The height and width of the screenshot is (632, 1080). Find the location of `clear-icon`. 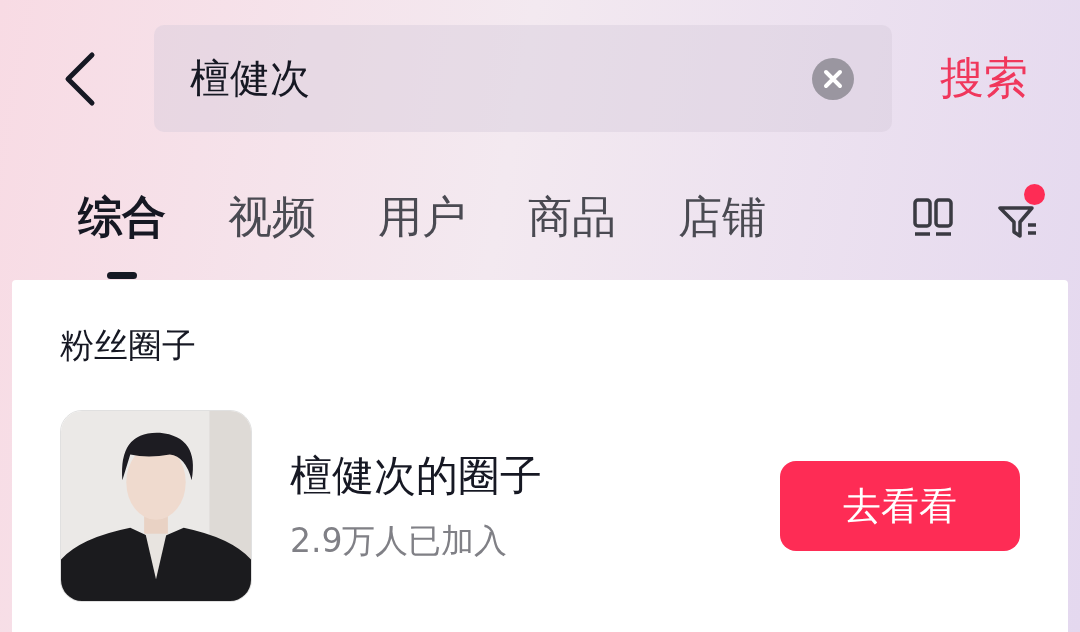

clear-icon is located at coordinates (833, 78).